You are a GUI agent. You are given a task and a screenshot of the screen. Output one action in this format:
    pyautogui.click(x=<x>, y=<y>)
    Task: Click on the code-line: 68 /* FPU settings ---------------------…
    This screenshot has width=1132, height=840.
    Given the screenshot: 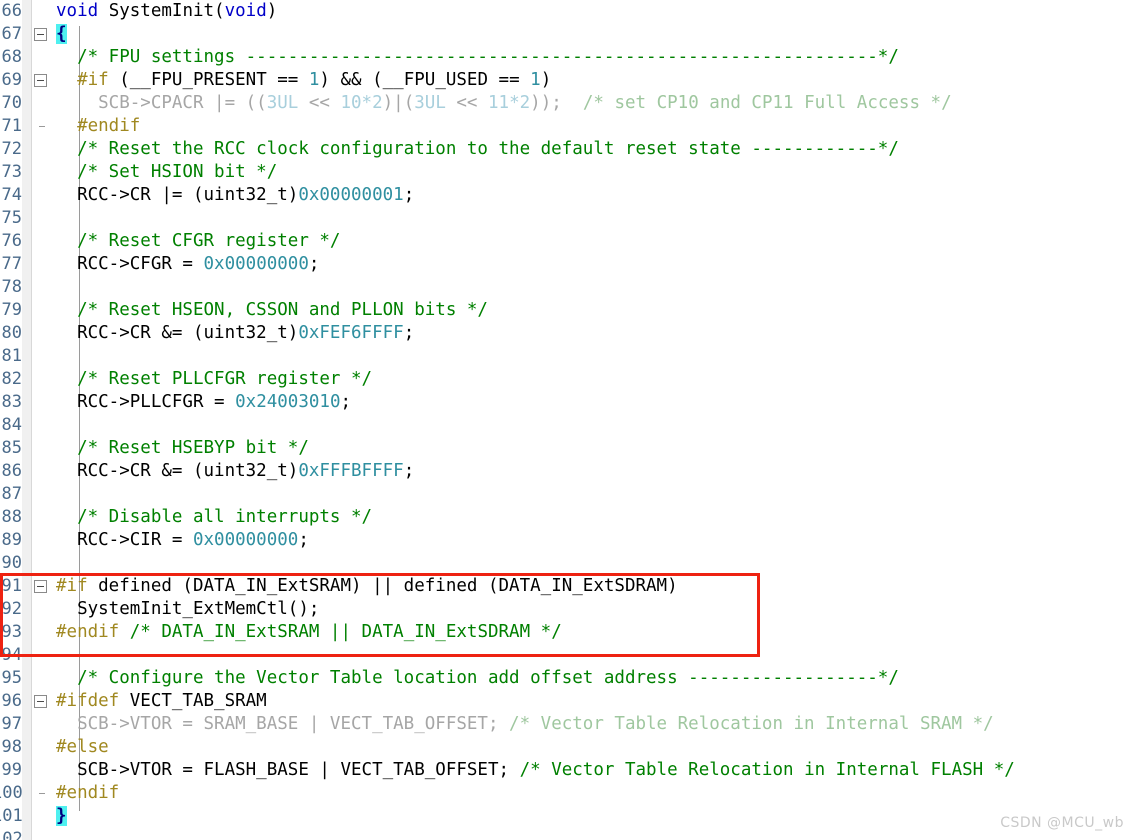 What is the action you would take?
    pyautogui.click(x=566, y=57)
    